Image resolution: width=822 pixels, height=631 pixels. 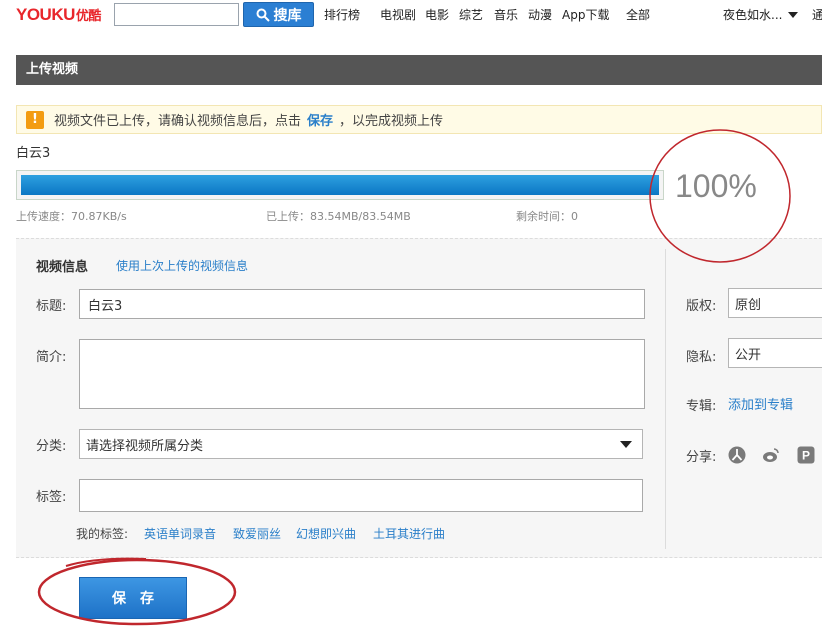 I want to click on qq-space-icon: P, so click(x=806, y=455).